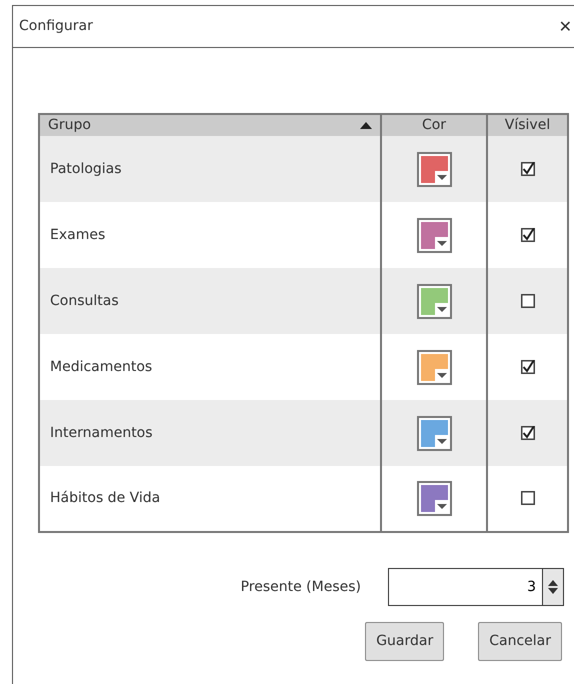 This screenshot has height=684, width=574. I want to click on window-title: Configurar, so click(56, 26).